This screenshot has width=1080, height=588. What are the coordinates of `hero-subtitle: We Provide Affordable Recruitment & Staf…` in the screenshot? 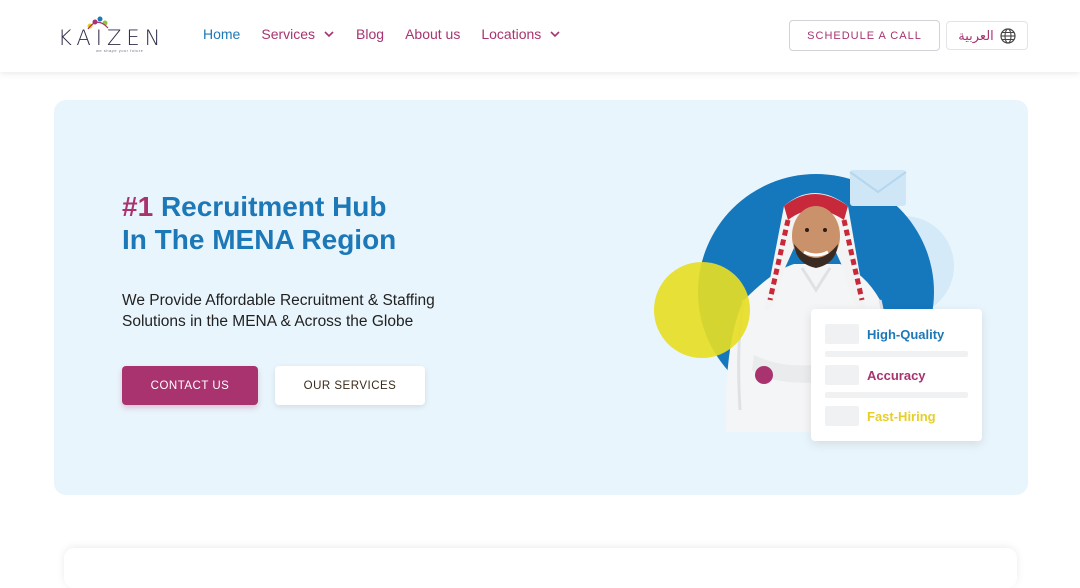 It's located at (322, 311).